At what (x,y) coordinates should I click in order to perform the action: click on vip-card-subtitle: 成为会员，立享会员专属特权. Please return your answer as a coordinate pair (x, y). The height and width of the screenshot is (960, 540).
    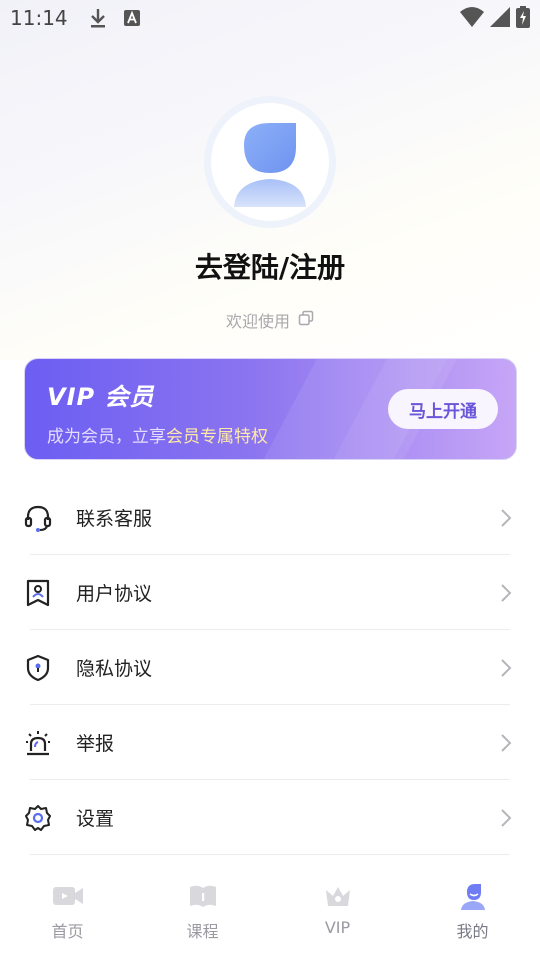
    Looking at the image, I should click on (157, 434).